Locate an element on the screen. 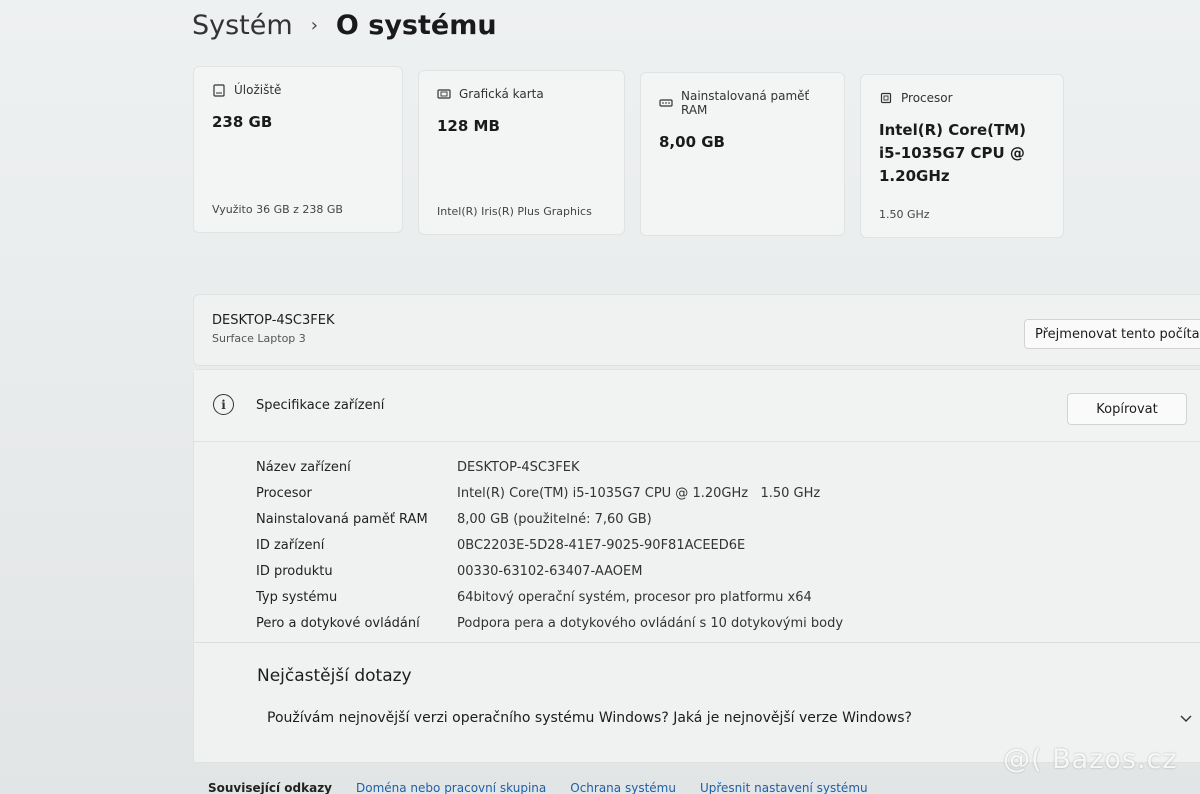  spec-label: ID zařízení is located at coordinates (290, 545).